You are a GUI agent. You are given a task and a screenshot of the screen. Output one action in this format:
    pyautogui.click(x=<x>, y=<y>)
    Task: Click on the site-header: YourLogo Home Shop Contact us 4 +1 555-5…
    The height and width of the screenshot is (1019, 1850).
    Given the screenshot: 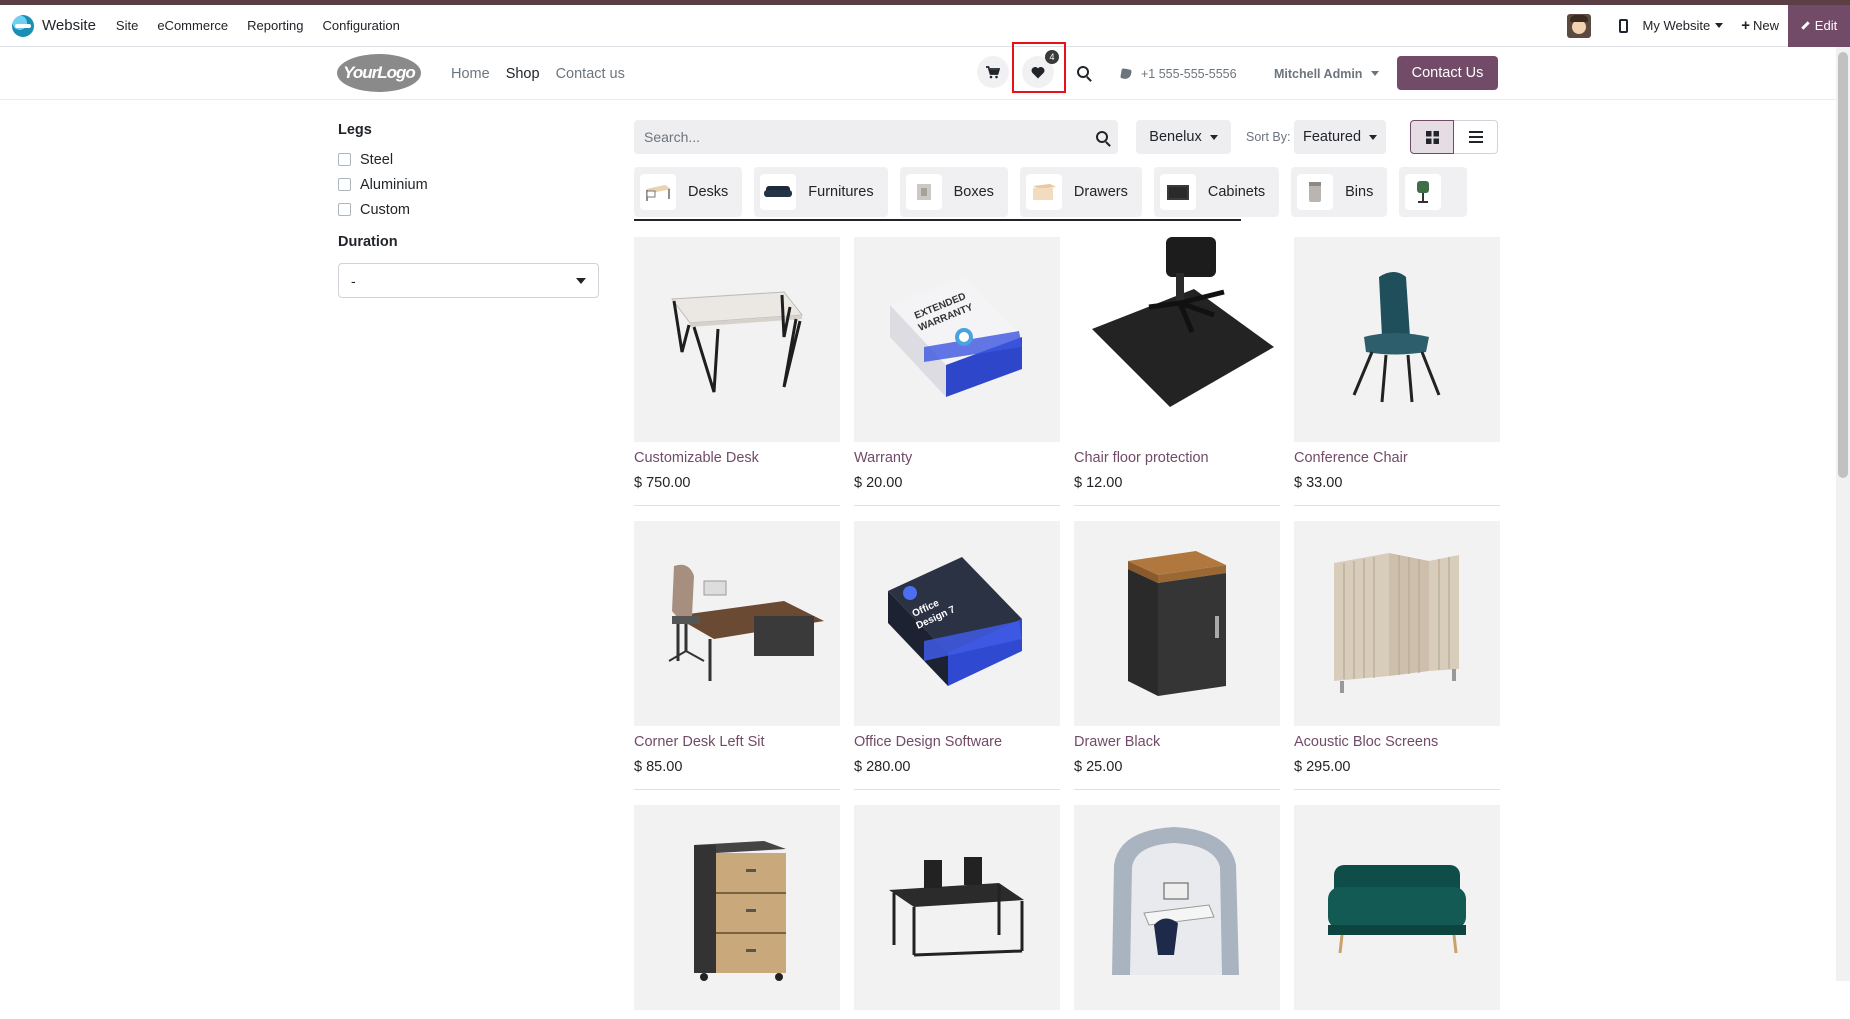 What is the action you would take?
    pyautogui.click(x=925, y=71)
    